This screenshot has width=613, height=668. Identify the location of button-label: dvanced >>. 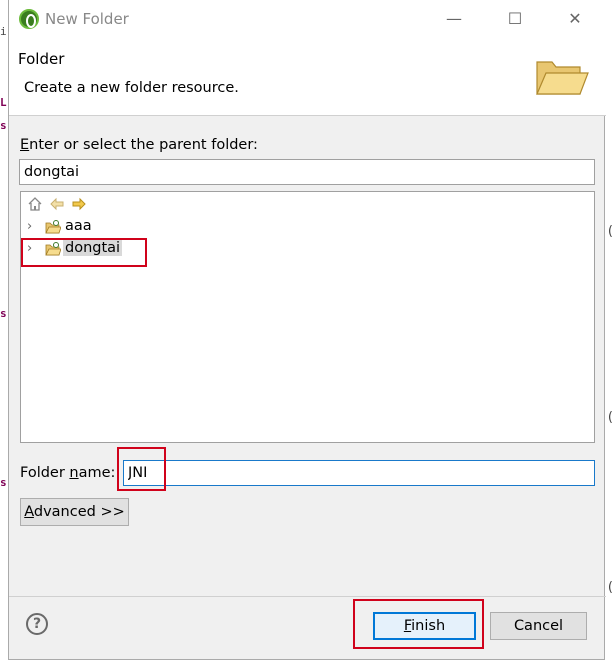
(79, 512).